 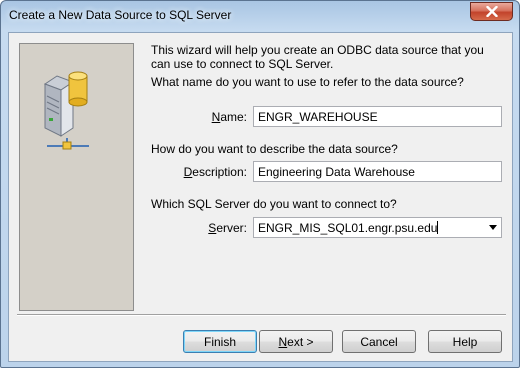 What do you see at coordinates (283, 341) in the screenshot?
I see `next-label-accel: N` at bounding box center [283, 341].